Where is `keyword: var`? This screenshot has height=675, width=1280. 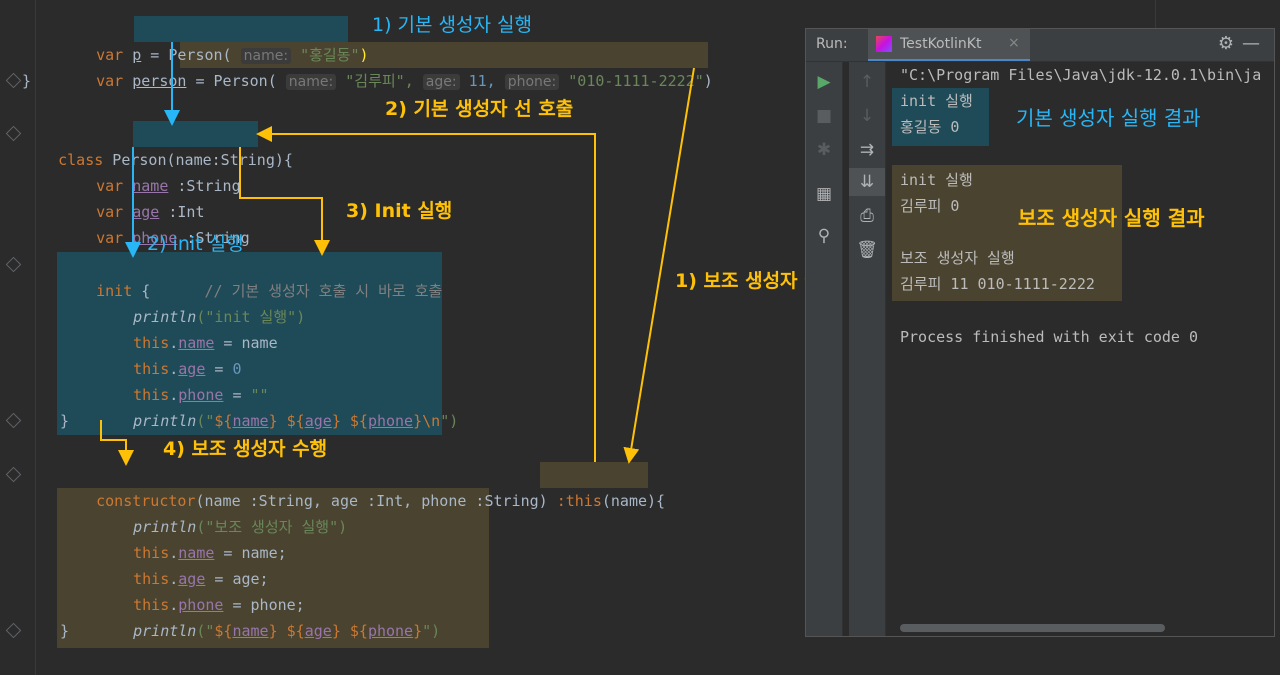 keyword: var is located at coordinates (110, 81).